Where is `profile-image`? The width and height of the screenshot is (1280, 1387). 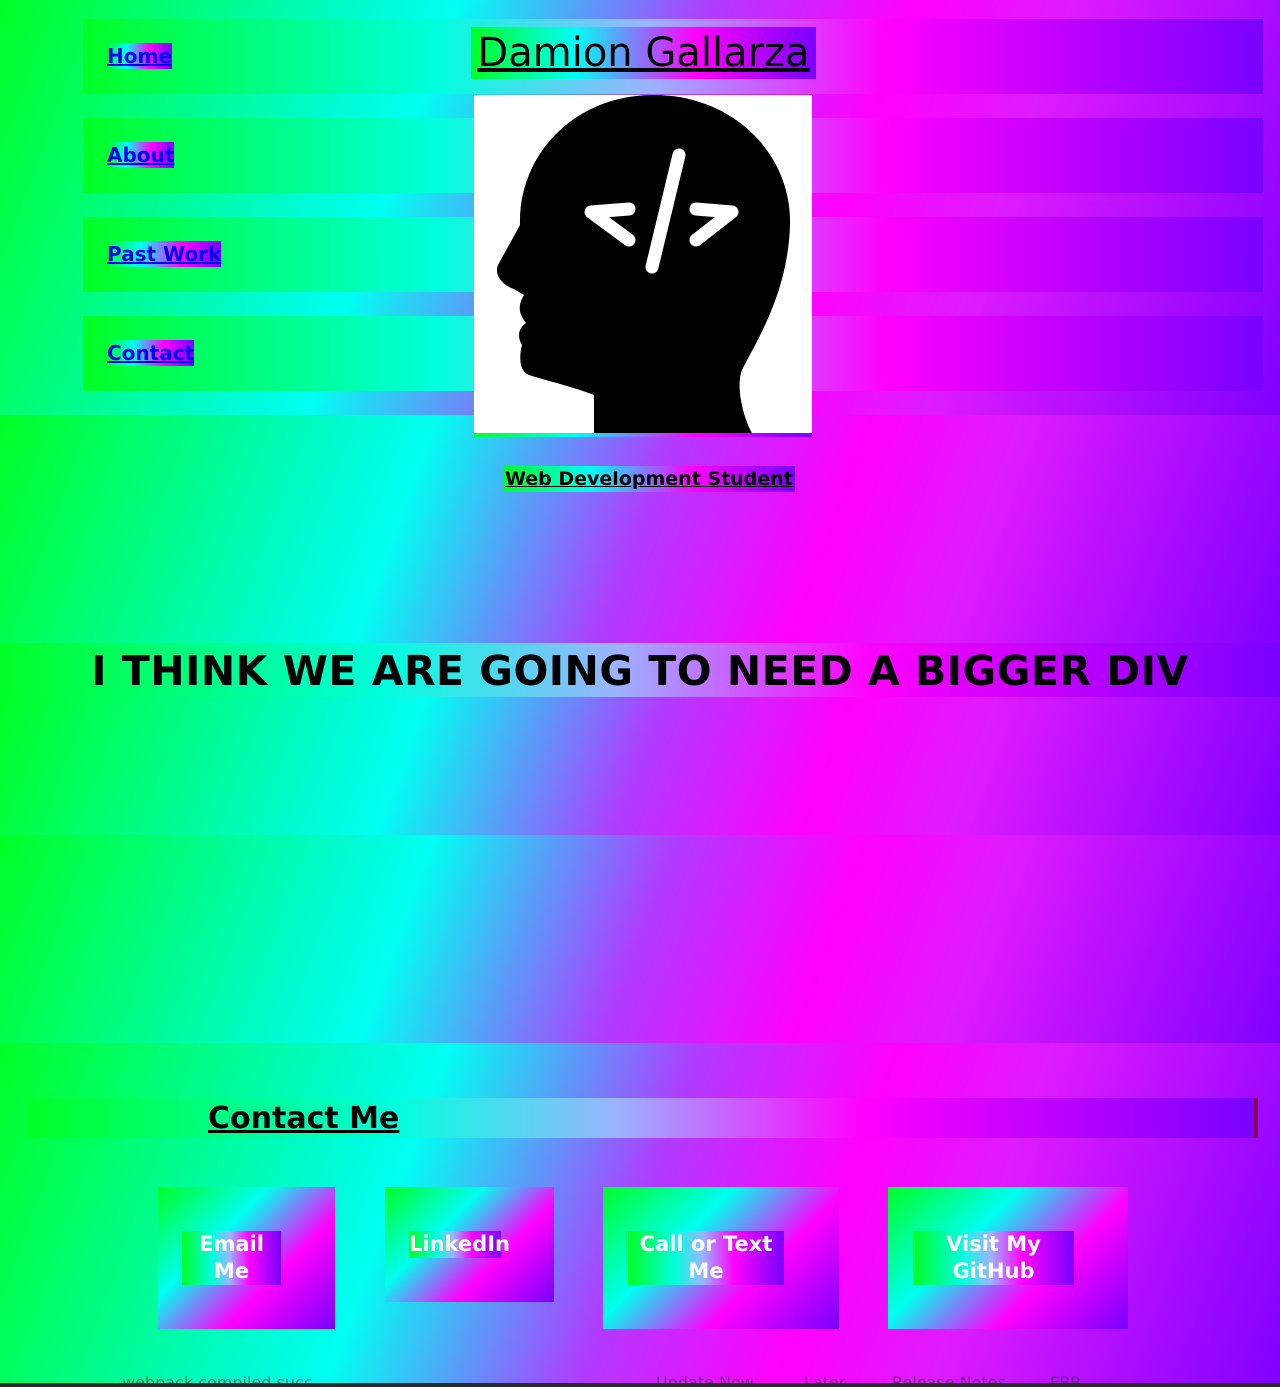 profile-image is located at coordinates (643, 264).